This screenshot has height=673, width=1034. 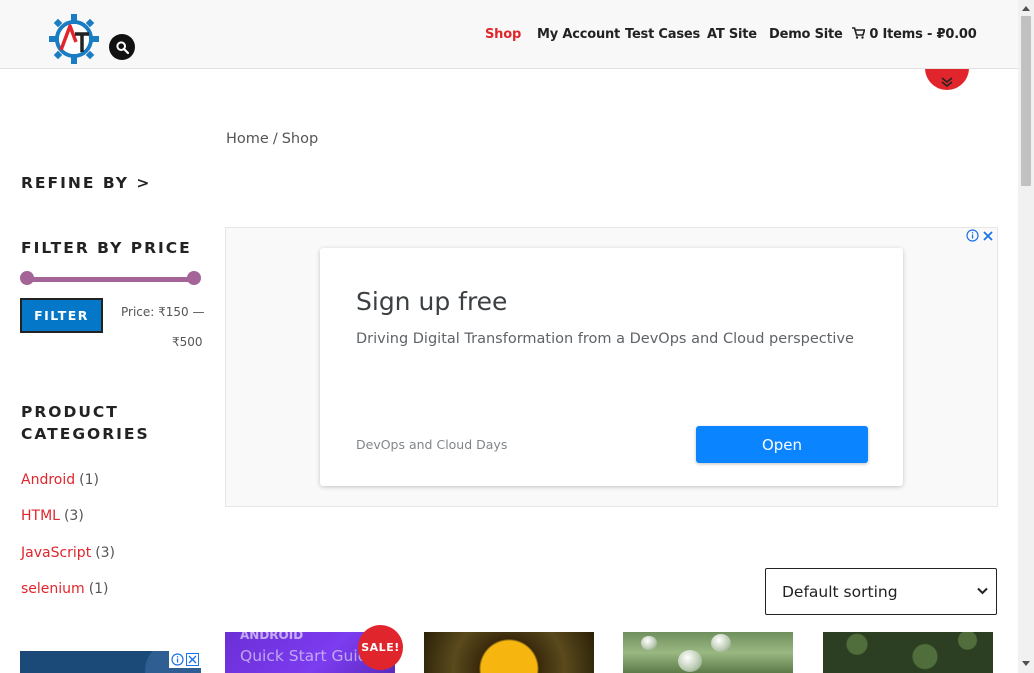 I want to click on scrollbar-thumb, so click(x=1026, y=101).